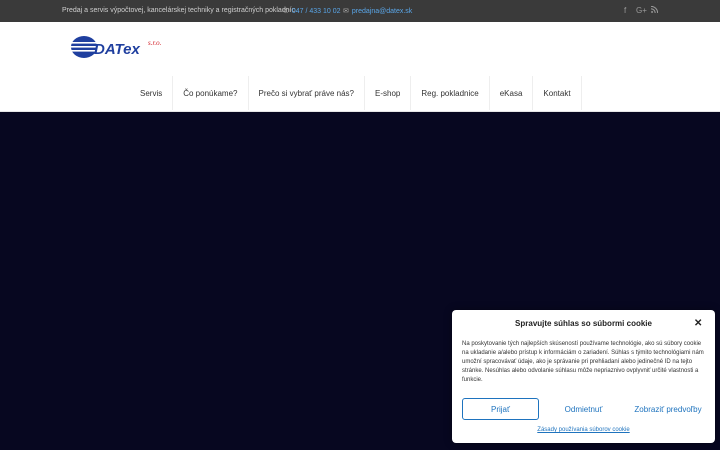 The height and width of the screenshot is (450, 720). I want to click on cookie-title: Spravujte súhlas so súbormi cookie, so click(583, 323).